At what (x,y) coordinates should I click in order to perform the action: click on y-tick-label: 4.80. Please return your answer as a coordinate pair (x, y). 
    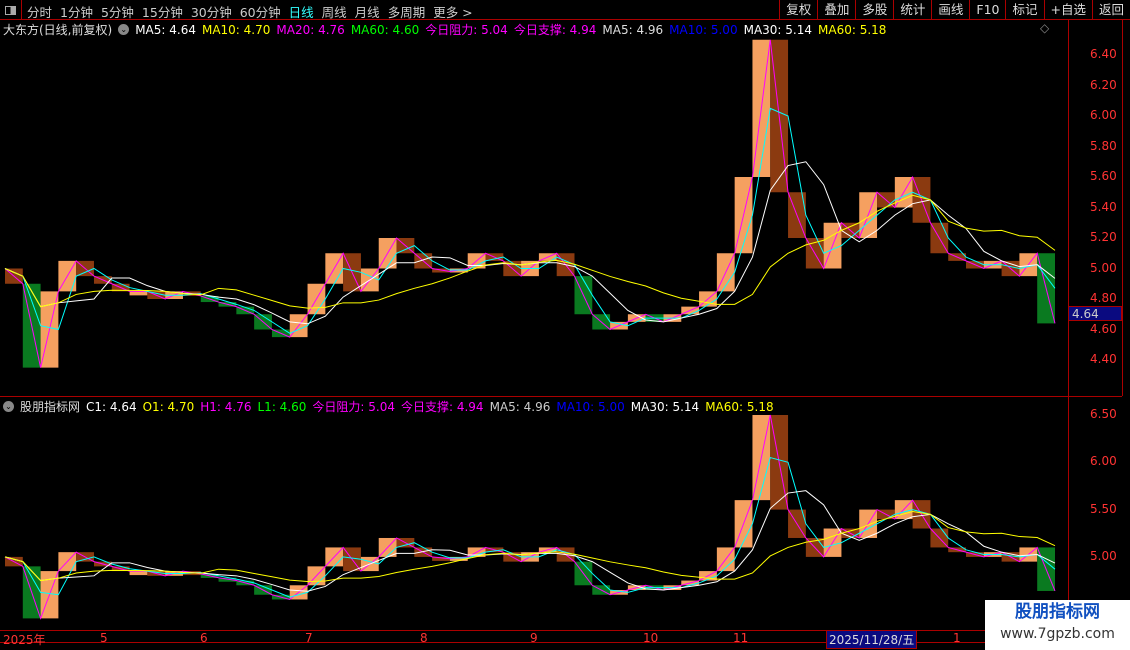
    Looking at the image, I should click on (1103, 298).